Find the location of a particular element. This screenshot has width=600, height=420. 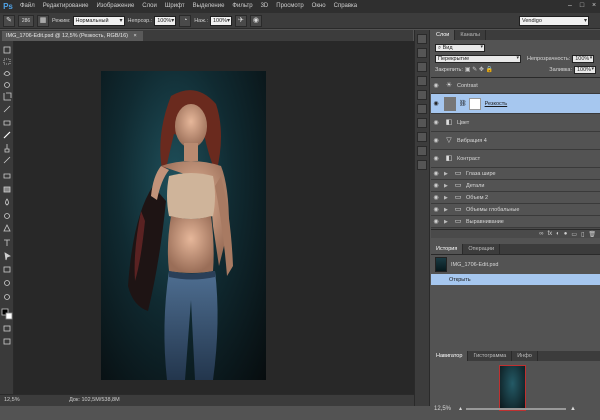

tab-layers: Слои is located at coordinates (443, 35).